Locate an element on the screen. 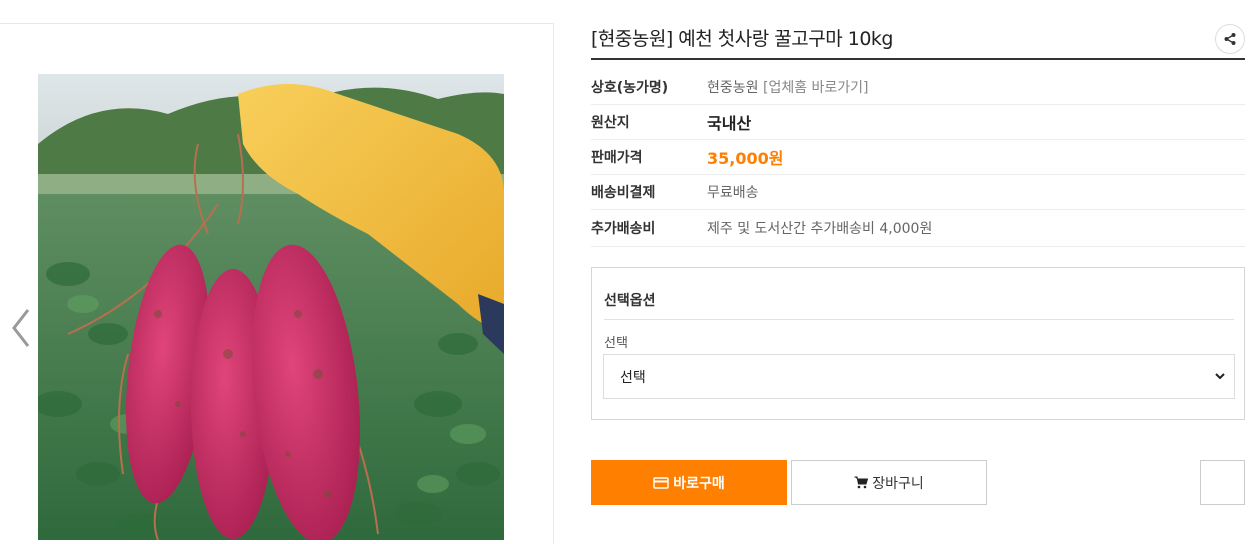 This screenshot has height=544, width=1253. detail-row-shop: 상호(농가명) 현중농원 [업체홈 바로가기] is located at coordinates (918, 87).